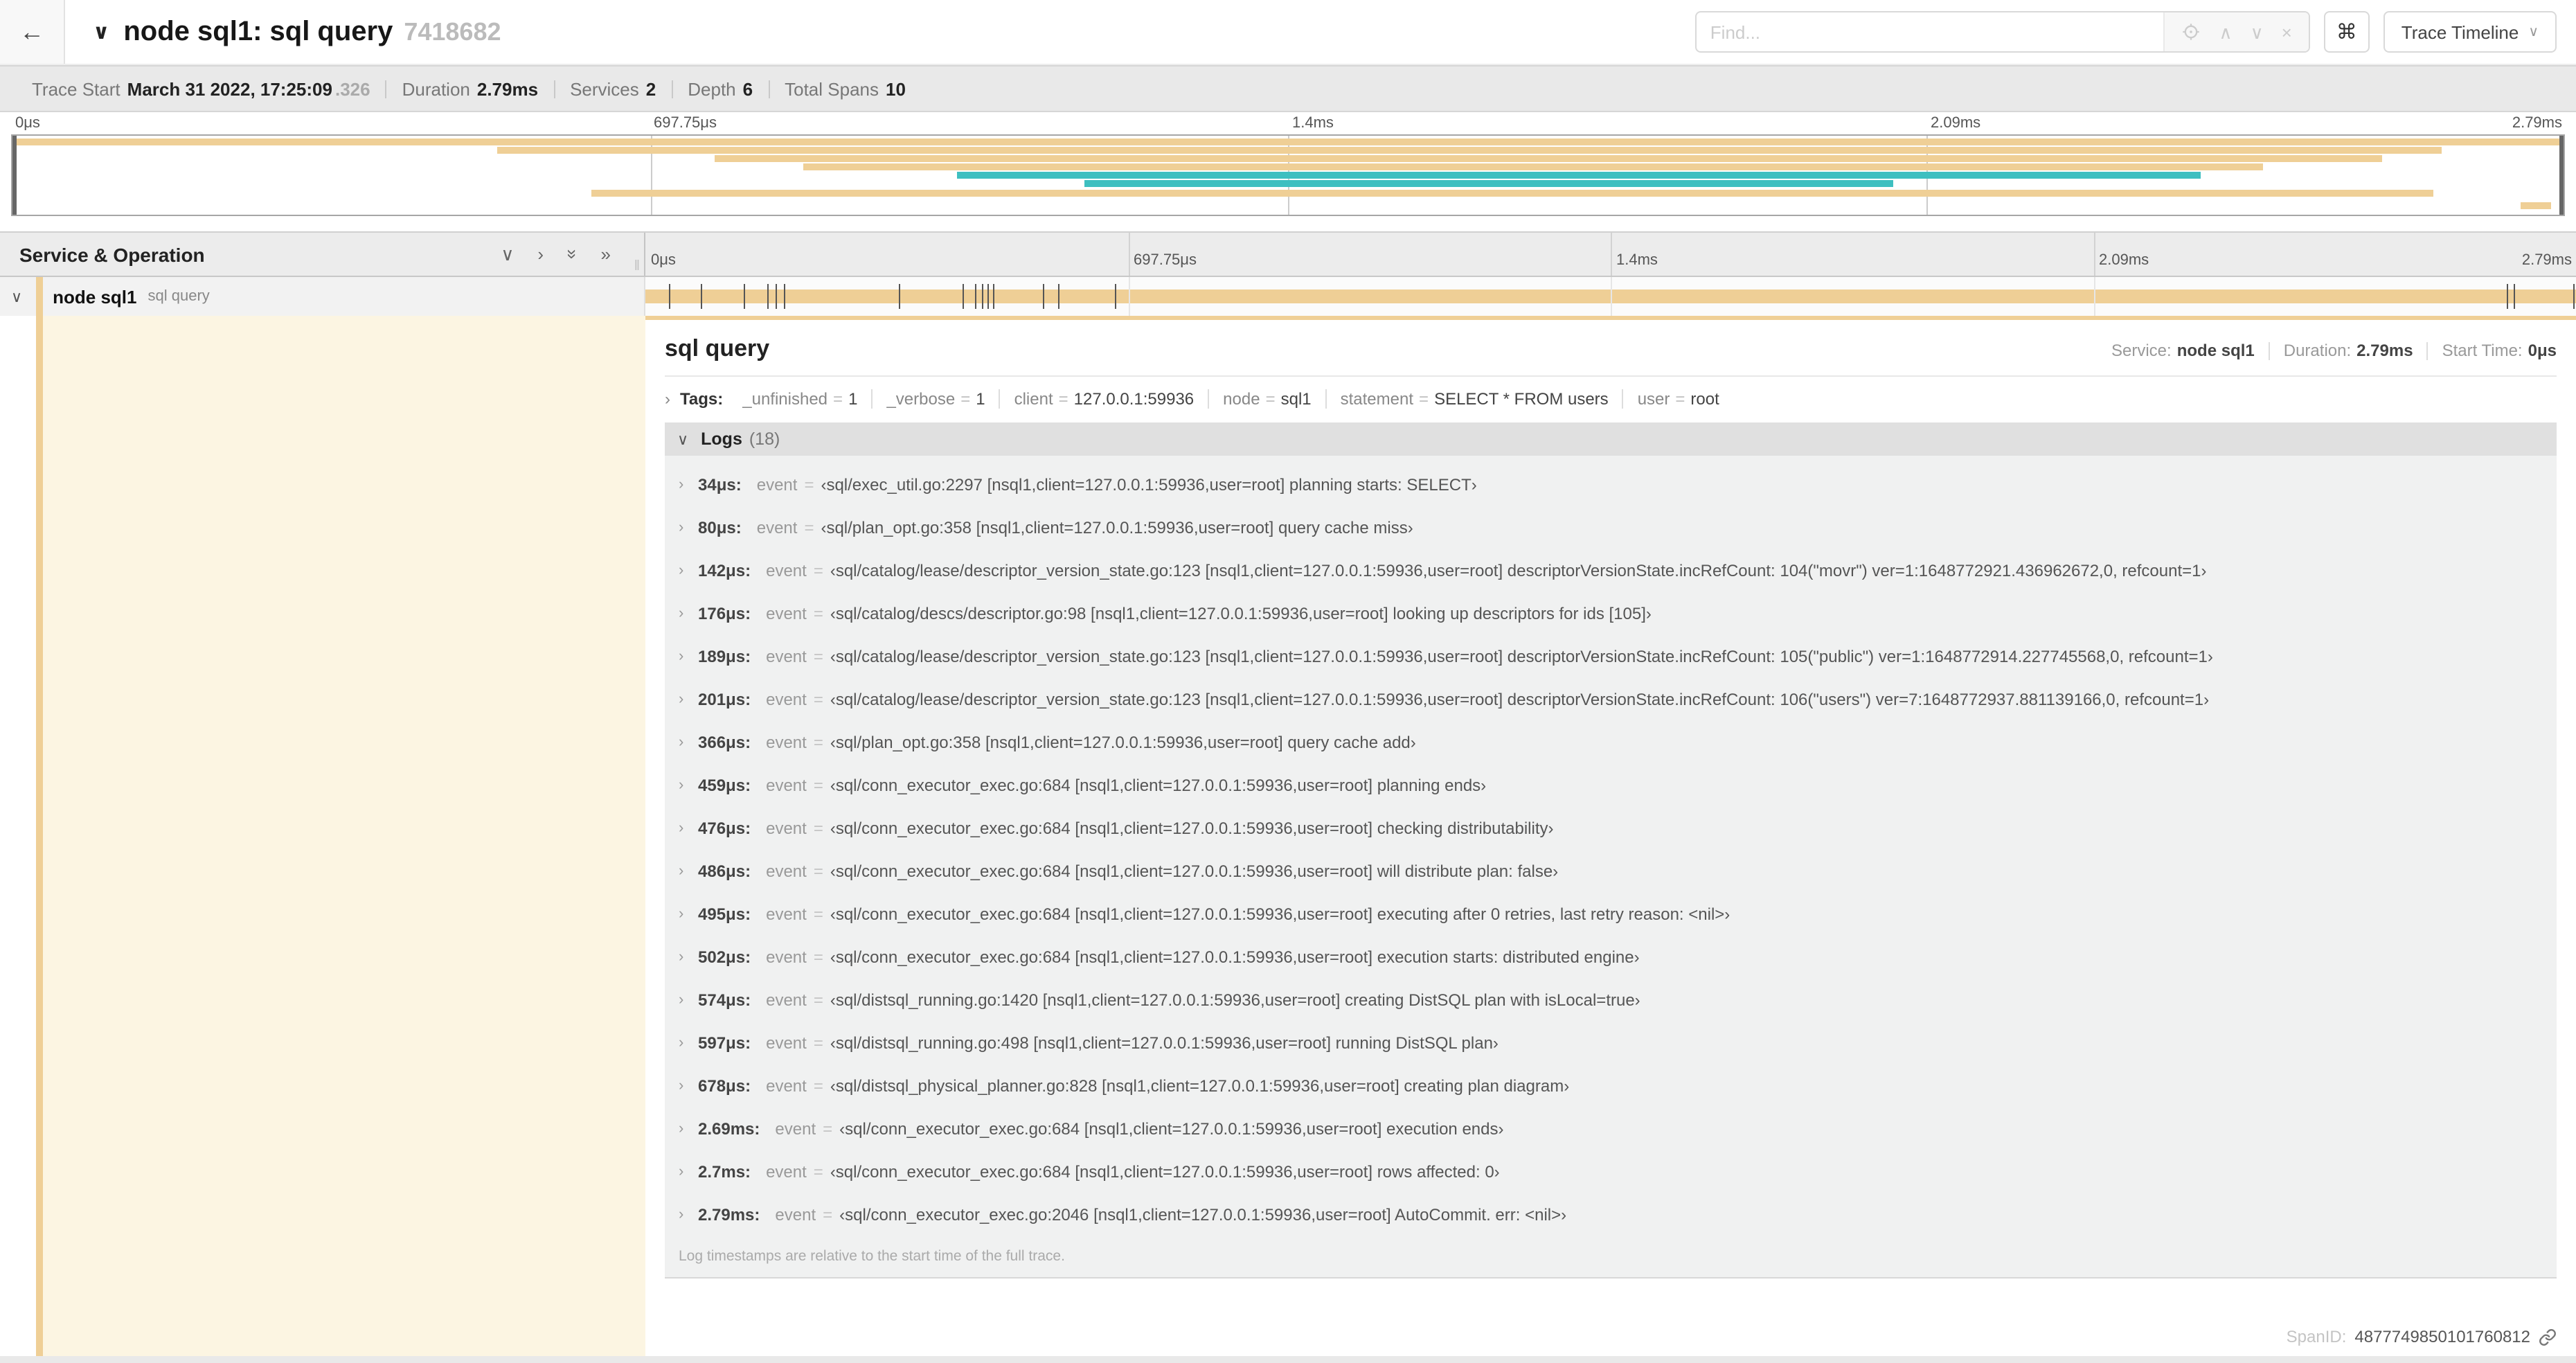 Image resolution: width=2576 pixels, height=1363 pixels. Describe the element at coordinates (785, 399) in the screenshot. I see `tag-key: _unfinished` at that location.